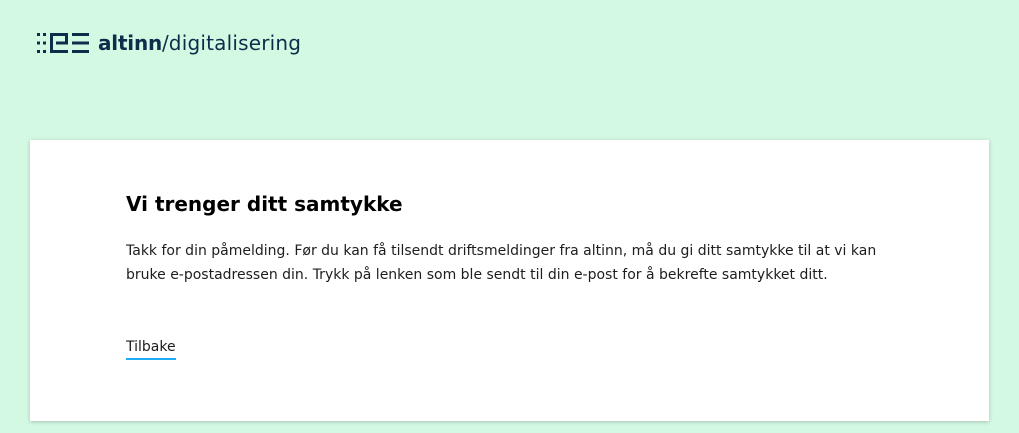 Image resolution: width=1019 pixels, height=433 pixels. Describe the element at coordinates (130, 43) in the screenshot. I see `brand-name: altinn` at that location.